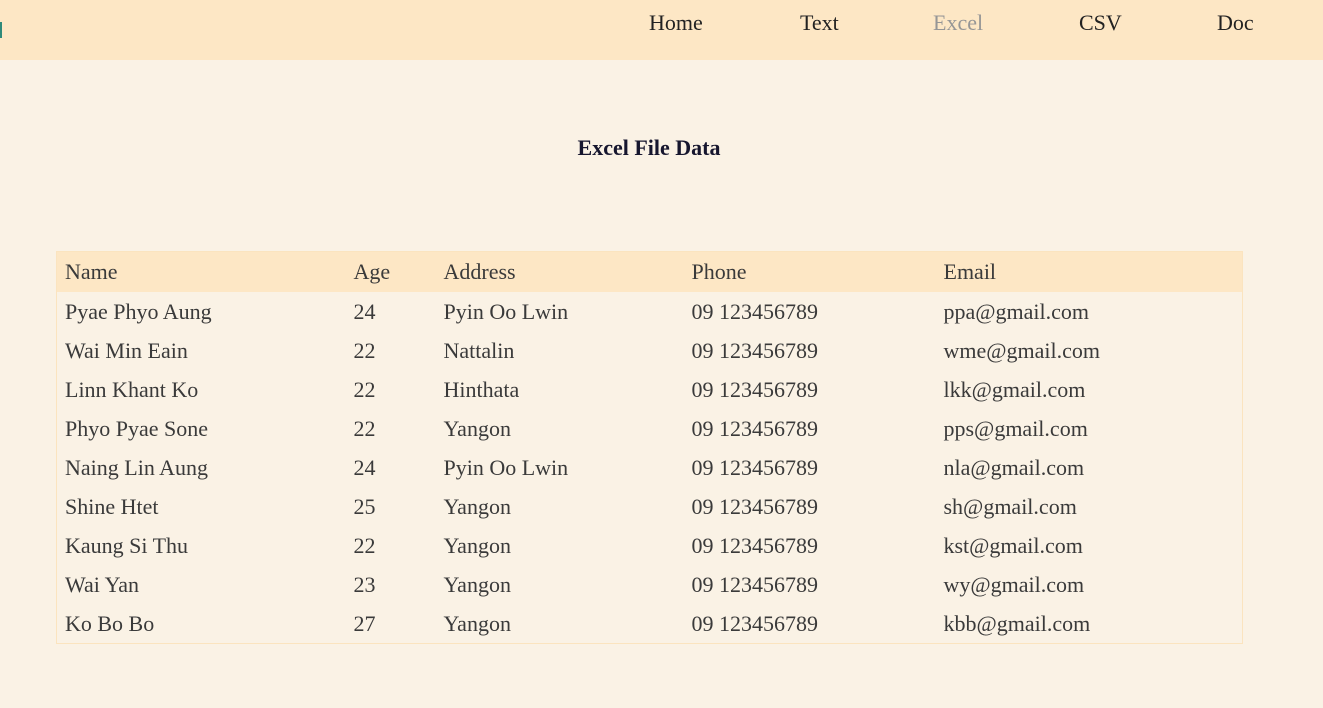  Describe the element at coordinates (649, 147) in the screenshot. I see `page-title: Excel File Data` at that location.